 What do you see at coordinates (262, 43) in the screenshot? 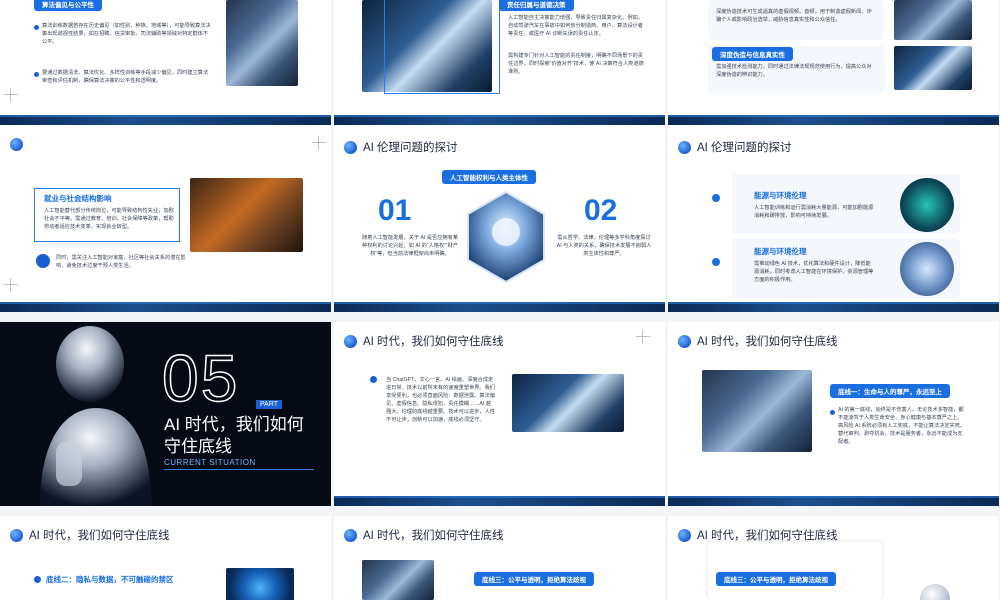
I see `factory-image` at bounding box center [262, 43].